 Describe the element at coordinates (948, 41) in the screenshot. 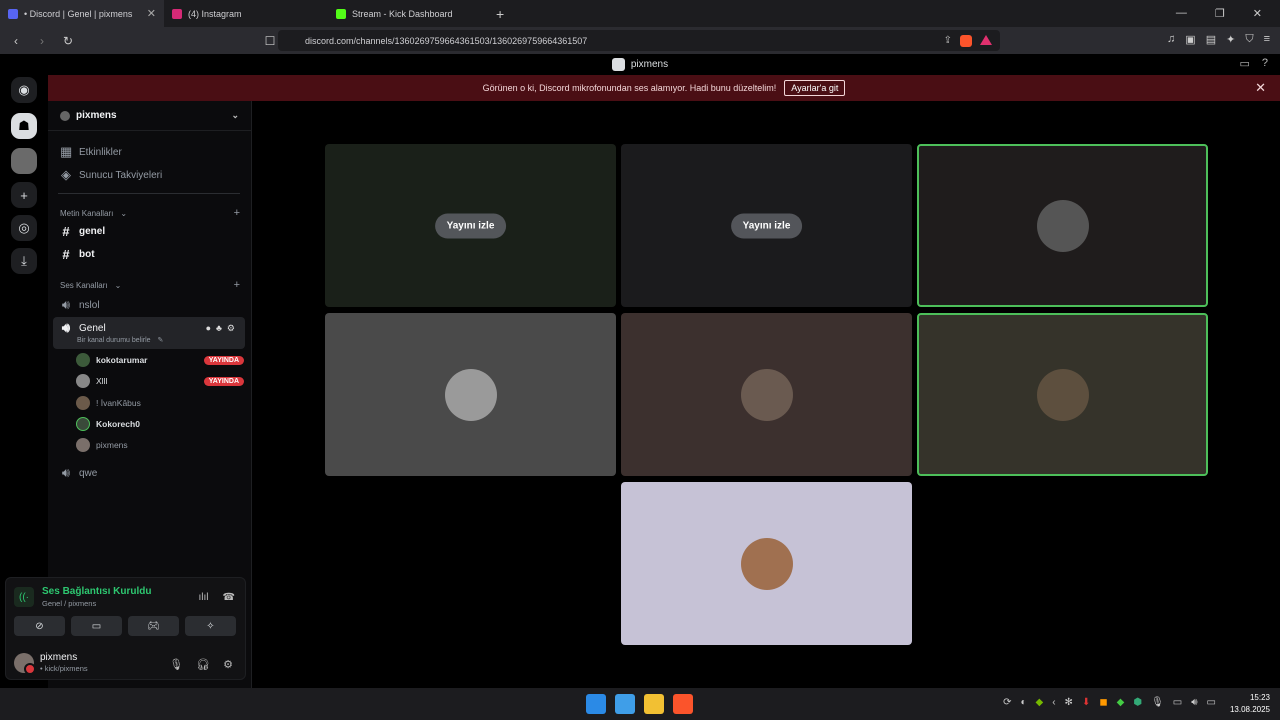

I see `share-icon: ⇪` at that location.